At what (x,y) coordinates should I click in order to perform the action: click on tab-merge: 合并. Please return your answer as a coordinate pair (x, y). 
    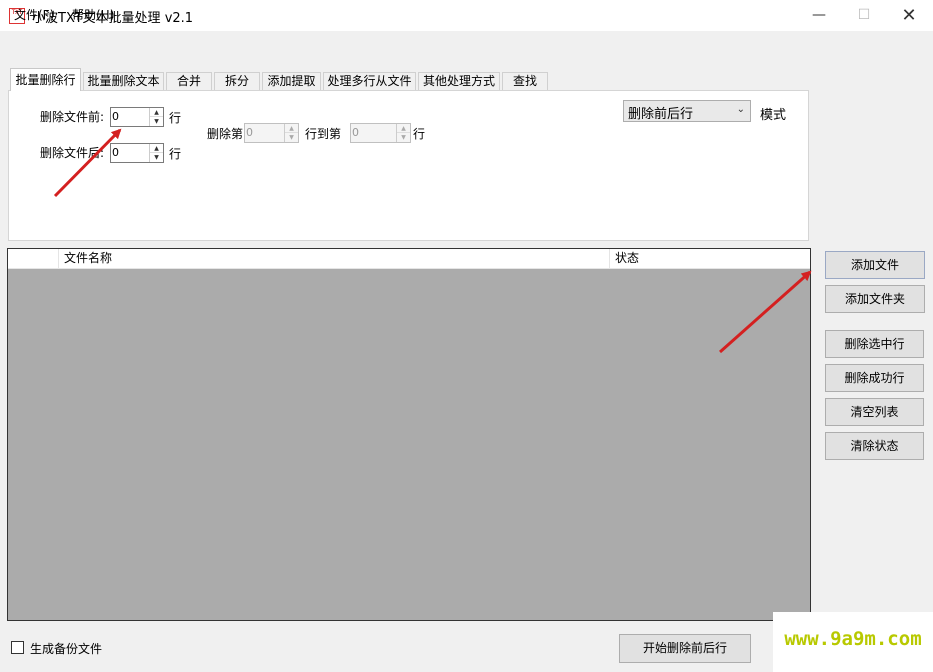
    Looking at the image, I should click on (189, 81).